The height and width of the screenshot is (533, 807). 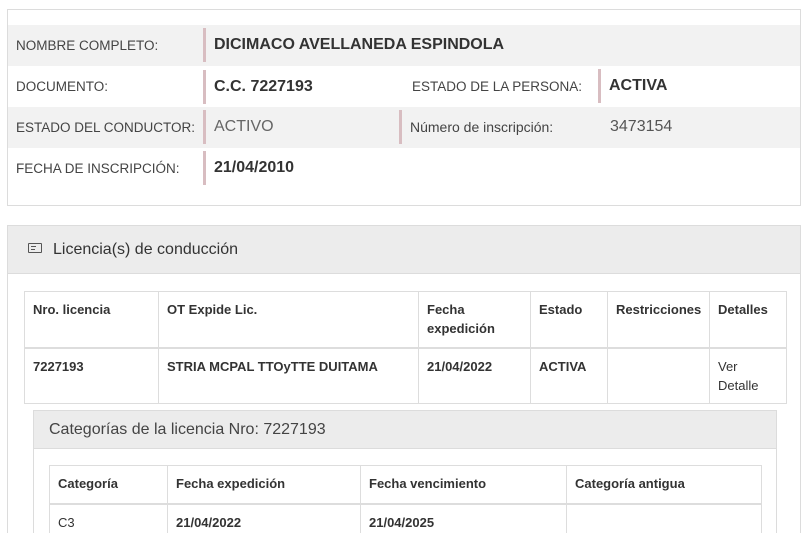 What do you see at coordinates (404, 168) in the screenshot?
I see `row-fecha-inscripcion: FECHA DE INSCRIPCIÓN: 21/04/2010` at bounding box center [404, 168].